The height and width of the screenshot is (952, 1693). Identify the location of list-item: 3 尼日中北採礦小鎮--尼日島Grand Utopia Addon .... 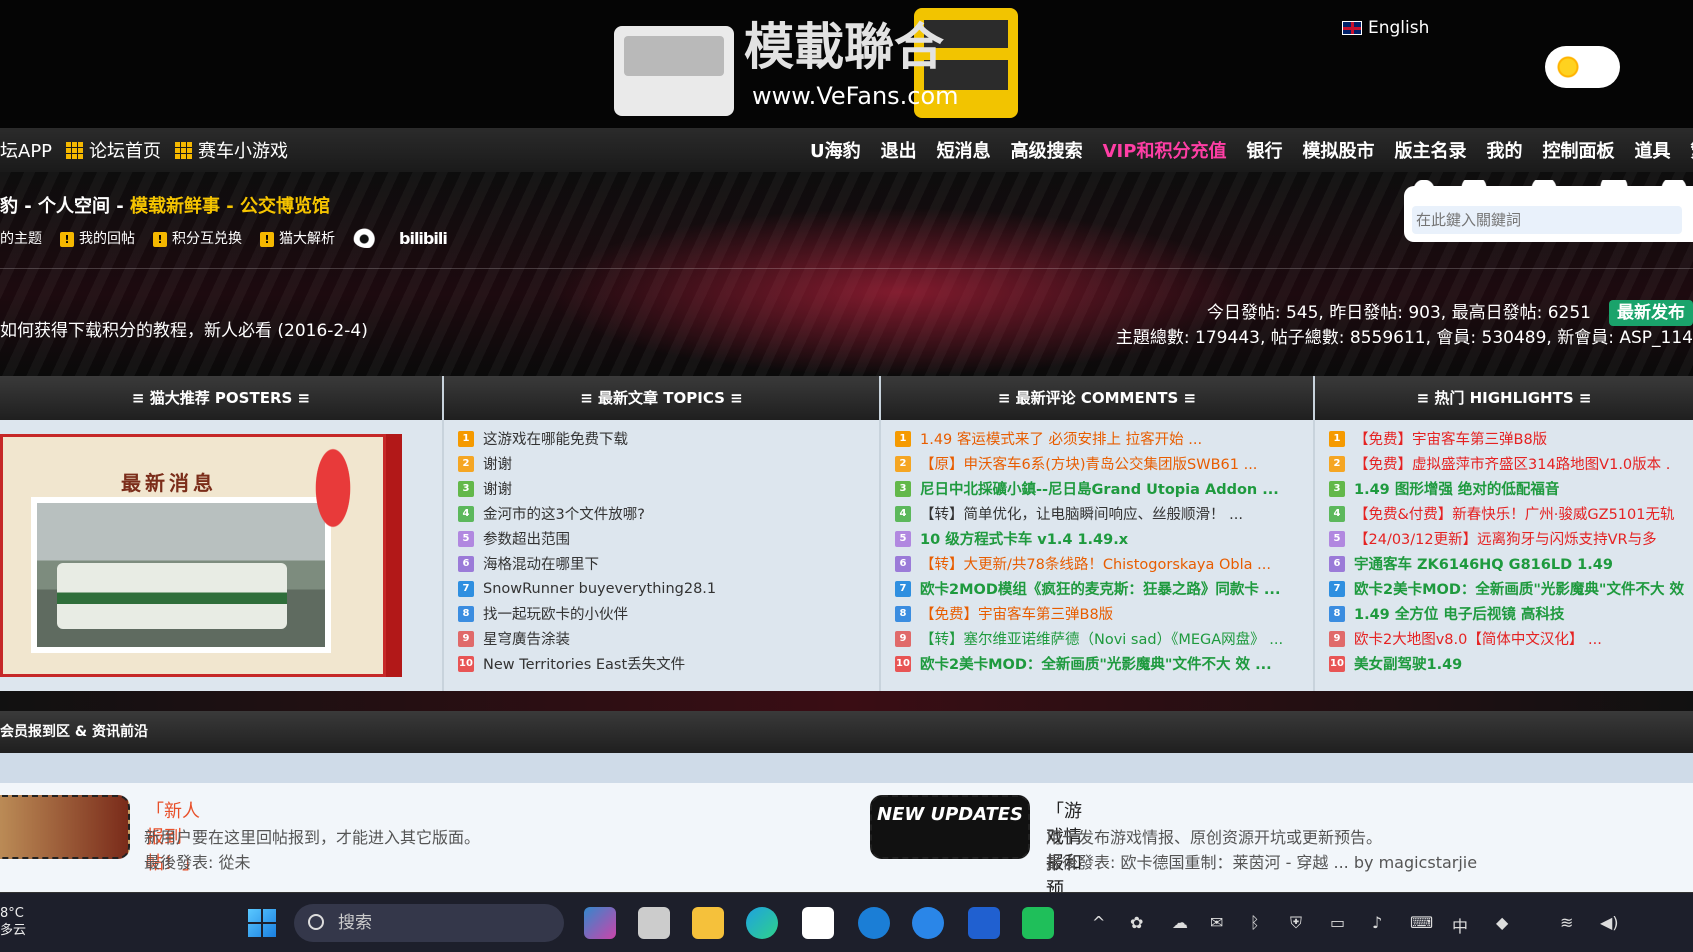
(1104, 488).